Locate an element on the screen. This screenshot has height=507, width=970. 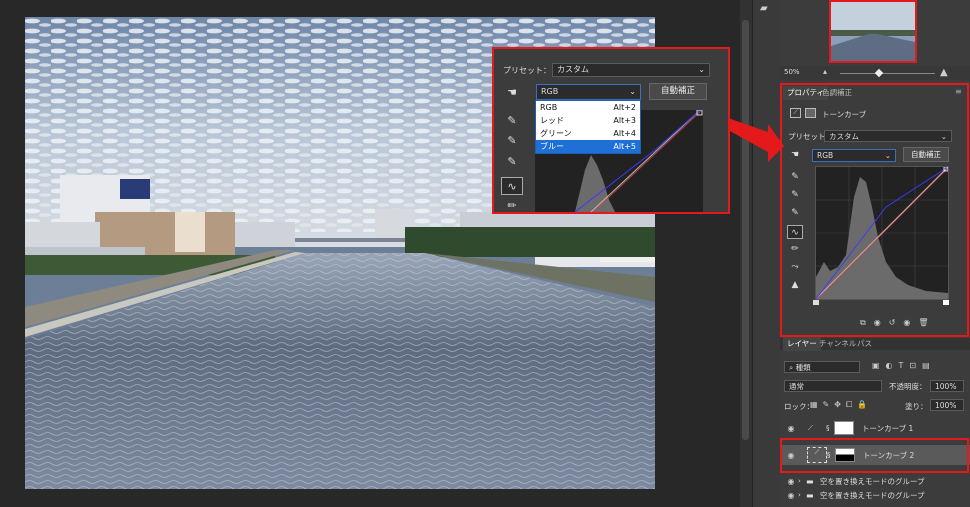
blend-mode-select: 通常 is located at coordinates (833, 386).